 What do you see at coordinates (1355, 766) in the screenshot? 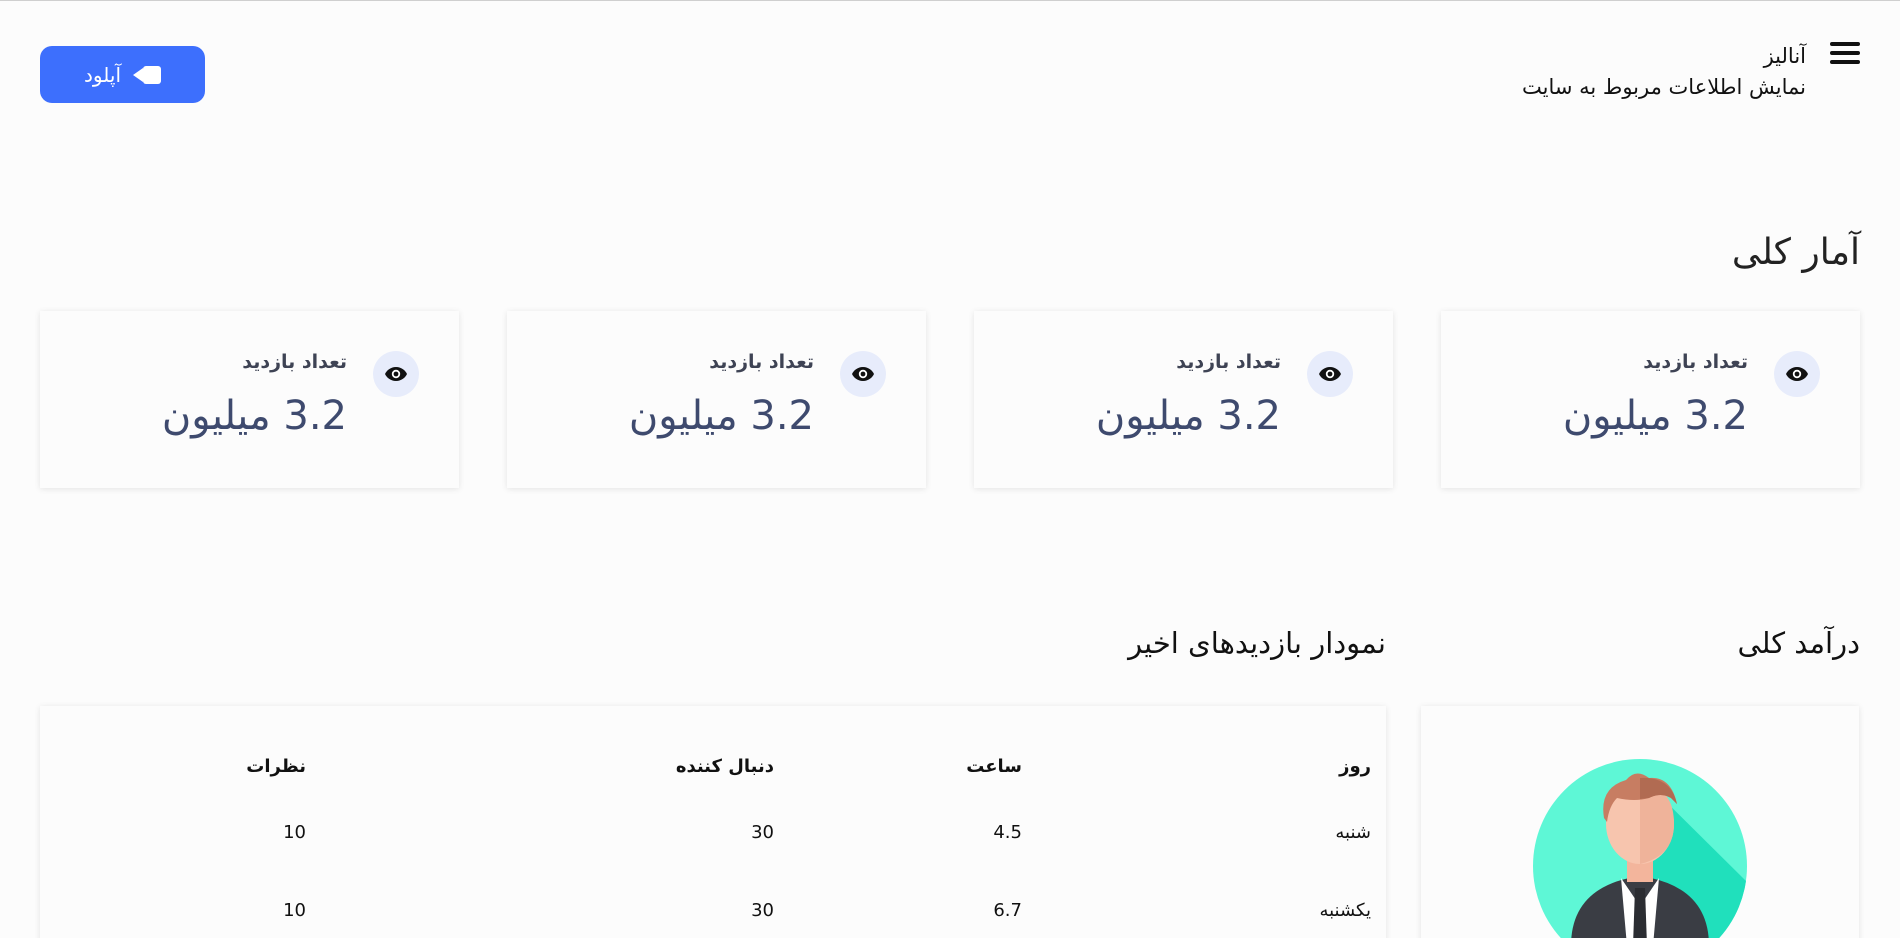
I see `column-header-day: روز` at bounding box center [1355, 766].